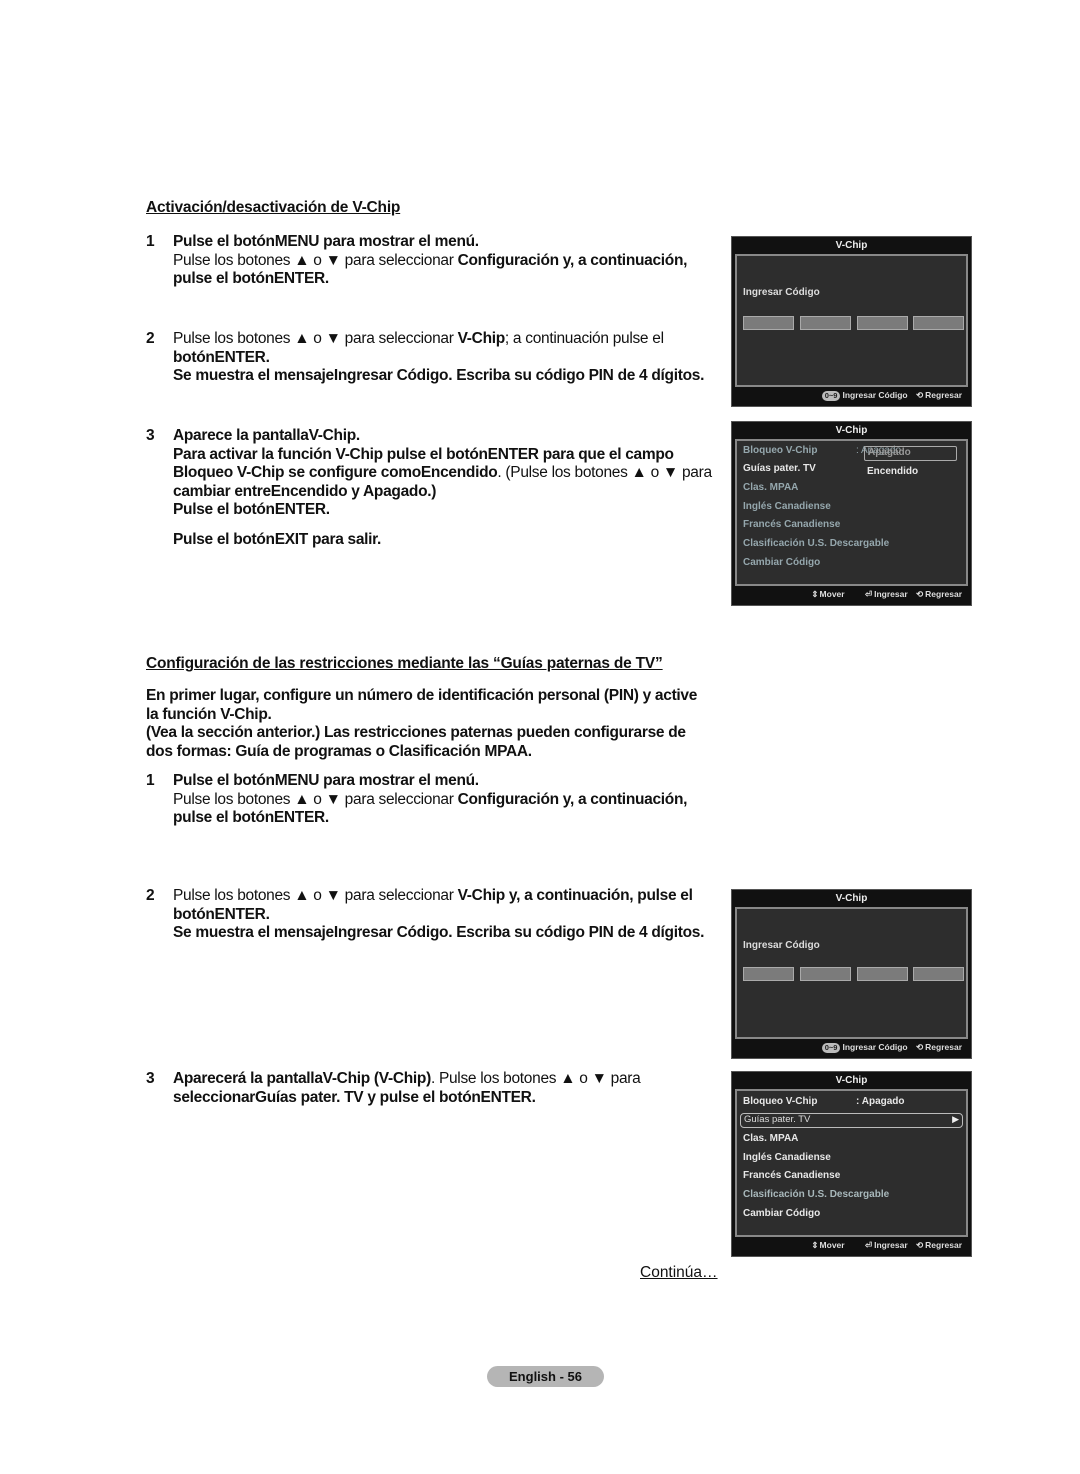 The width and height of the screenshot is (1080, 1474). What do you see at coordinates (305, 491) in the screenshot?
I see `step-text: cambiar entreEncendido y Apagado.)` at bounding box center [305, 491].